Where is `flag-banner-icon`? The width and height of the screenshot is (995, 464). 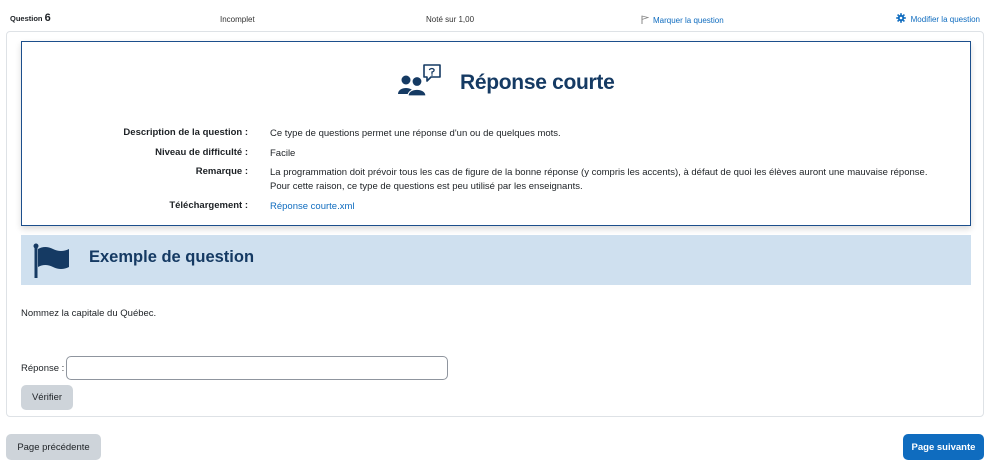 flag-banner-icon is located at coordinates (52, 263).